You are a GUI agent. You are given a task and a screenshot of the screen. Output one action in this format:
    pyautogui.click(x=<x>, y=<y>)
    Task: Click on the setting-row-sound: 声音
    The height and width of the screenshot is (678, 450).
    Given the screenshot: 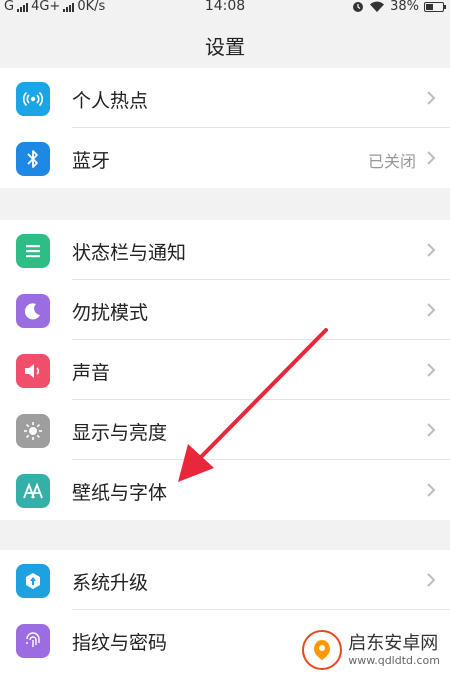 What is the action you would take?
    pyautogui.click(x=225, y=370)
    